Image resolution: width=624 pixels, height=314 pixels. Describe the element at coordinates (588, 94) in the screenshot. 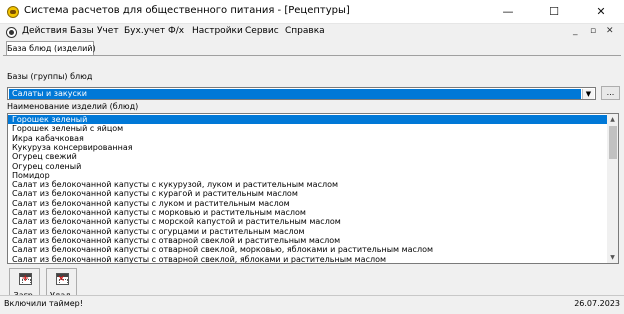

I see `chevron-down-icon: ▼` at that location.